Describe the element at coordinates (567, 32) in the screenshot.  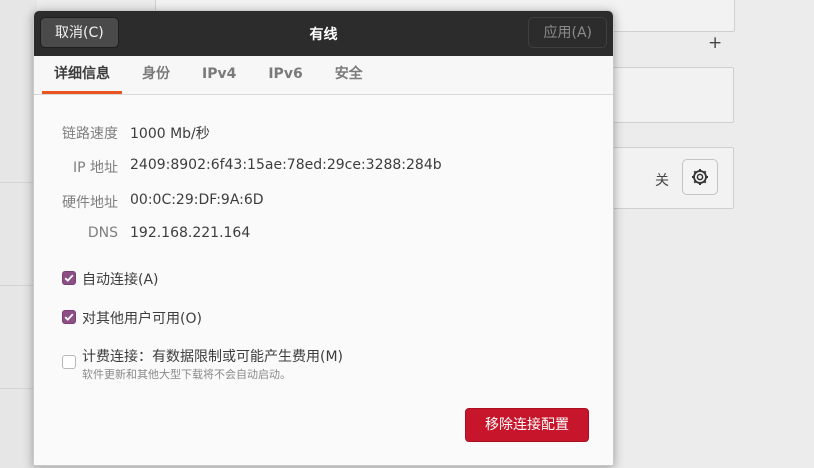
I see `apply-button: 应用(A)` at that location.